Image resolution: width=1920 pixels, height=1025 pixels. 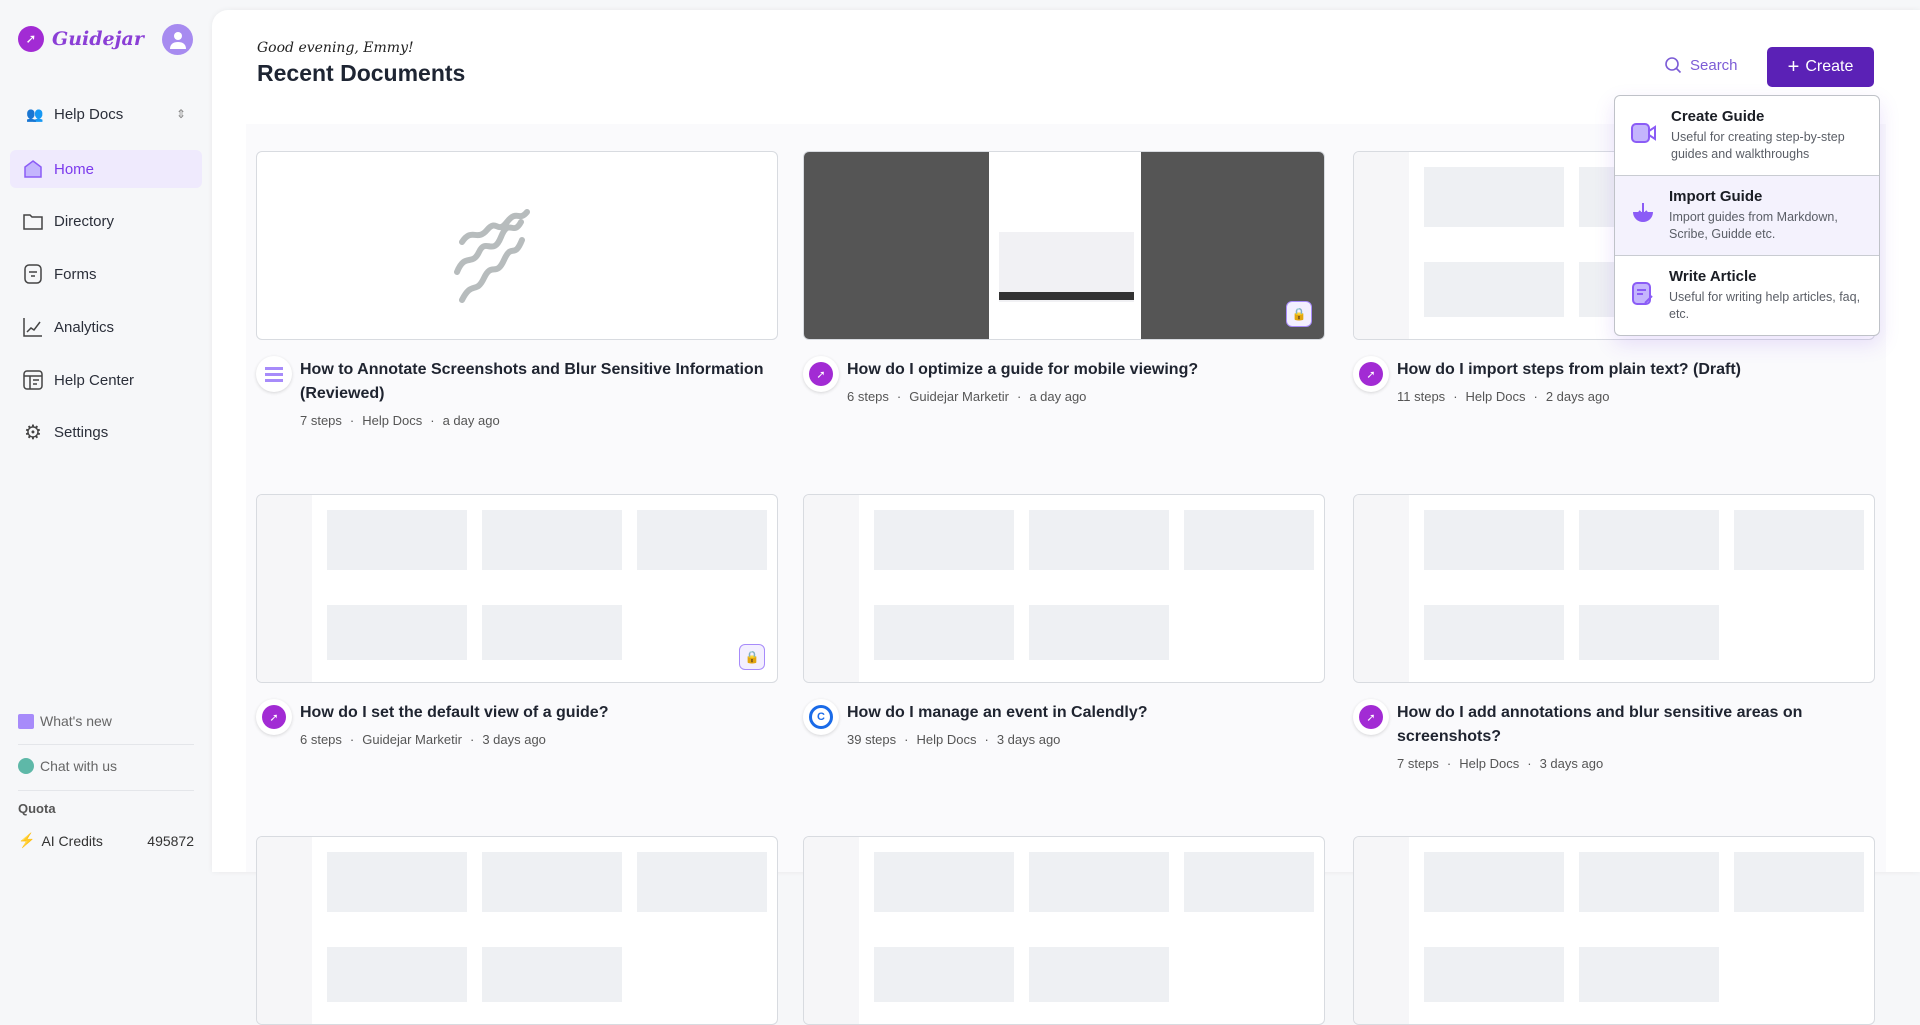 I want to click on document-meta: 6 steps · Guidejar Marketir · a day ago, so click(x=966, y=396).